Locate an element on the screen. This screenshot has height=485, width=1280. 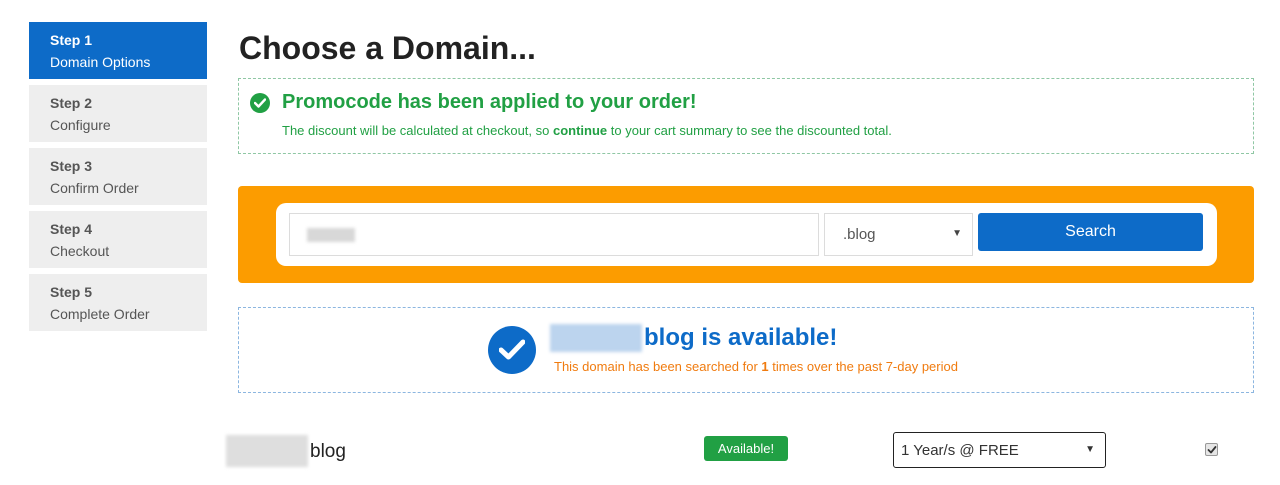
step-number: Step 4 is located at coordinates (71, 229).